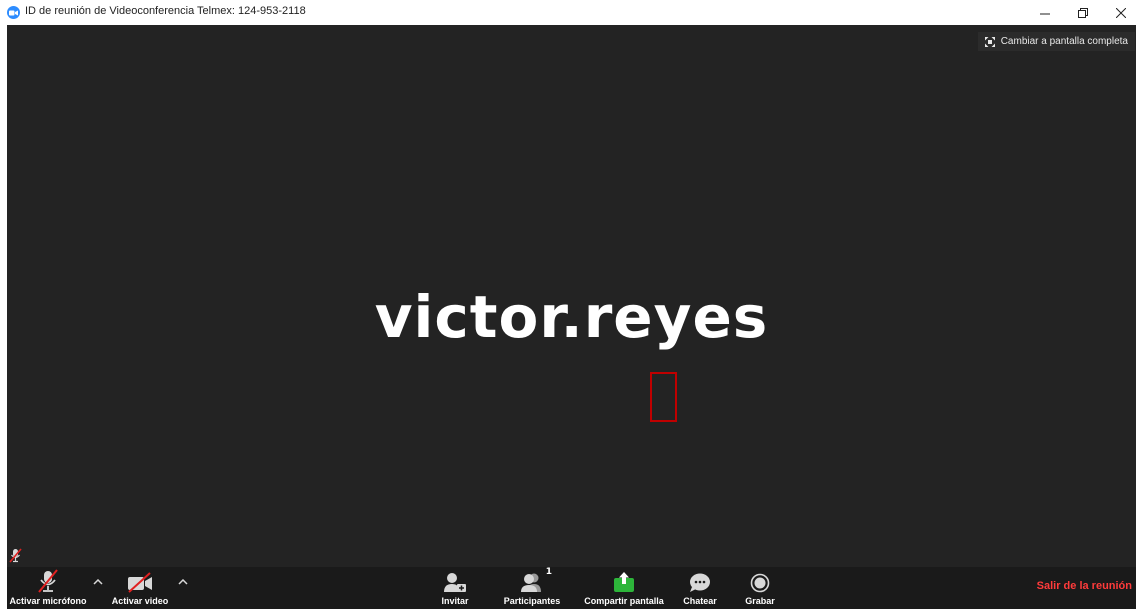 This screenshot has width=1141, height=609. I want to click on cursor-highlight, so click(663, 397).